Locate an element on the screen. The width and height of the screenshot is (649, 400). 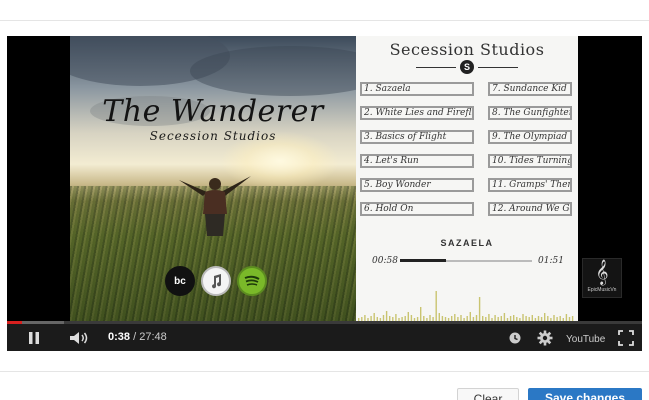
studio-logo: S is located at coordinates (467, 67).